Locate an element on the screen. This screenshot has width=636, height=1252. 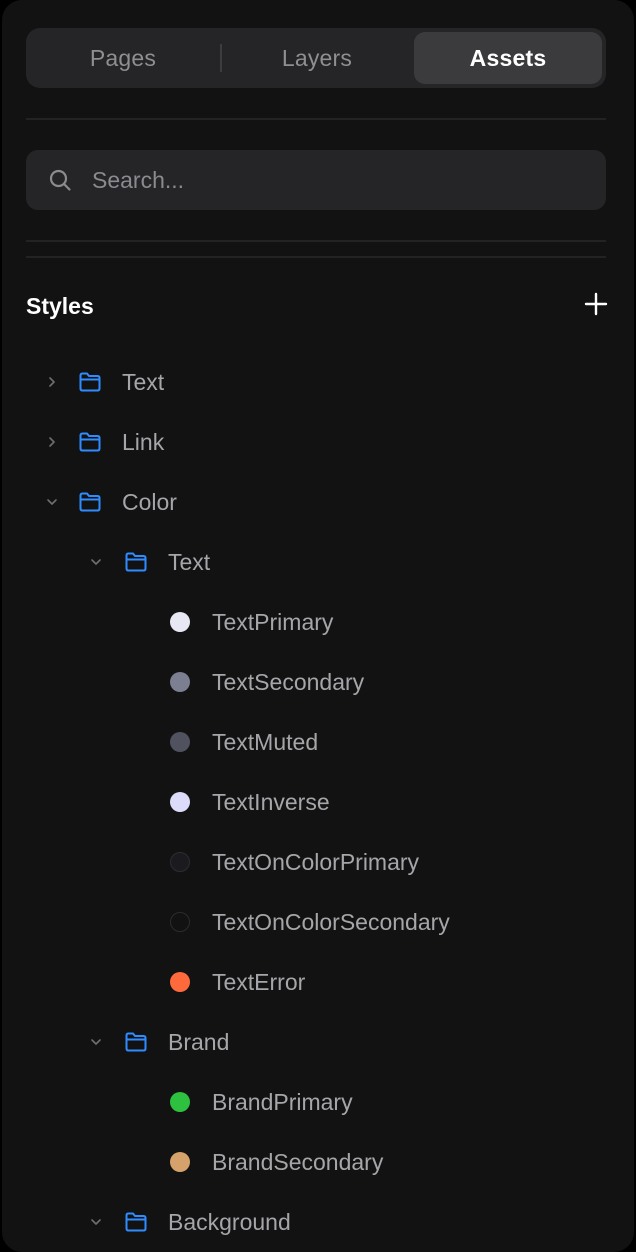
style-group-label: Link is located at coordinates (143, 442).